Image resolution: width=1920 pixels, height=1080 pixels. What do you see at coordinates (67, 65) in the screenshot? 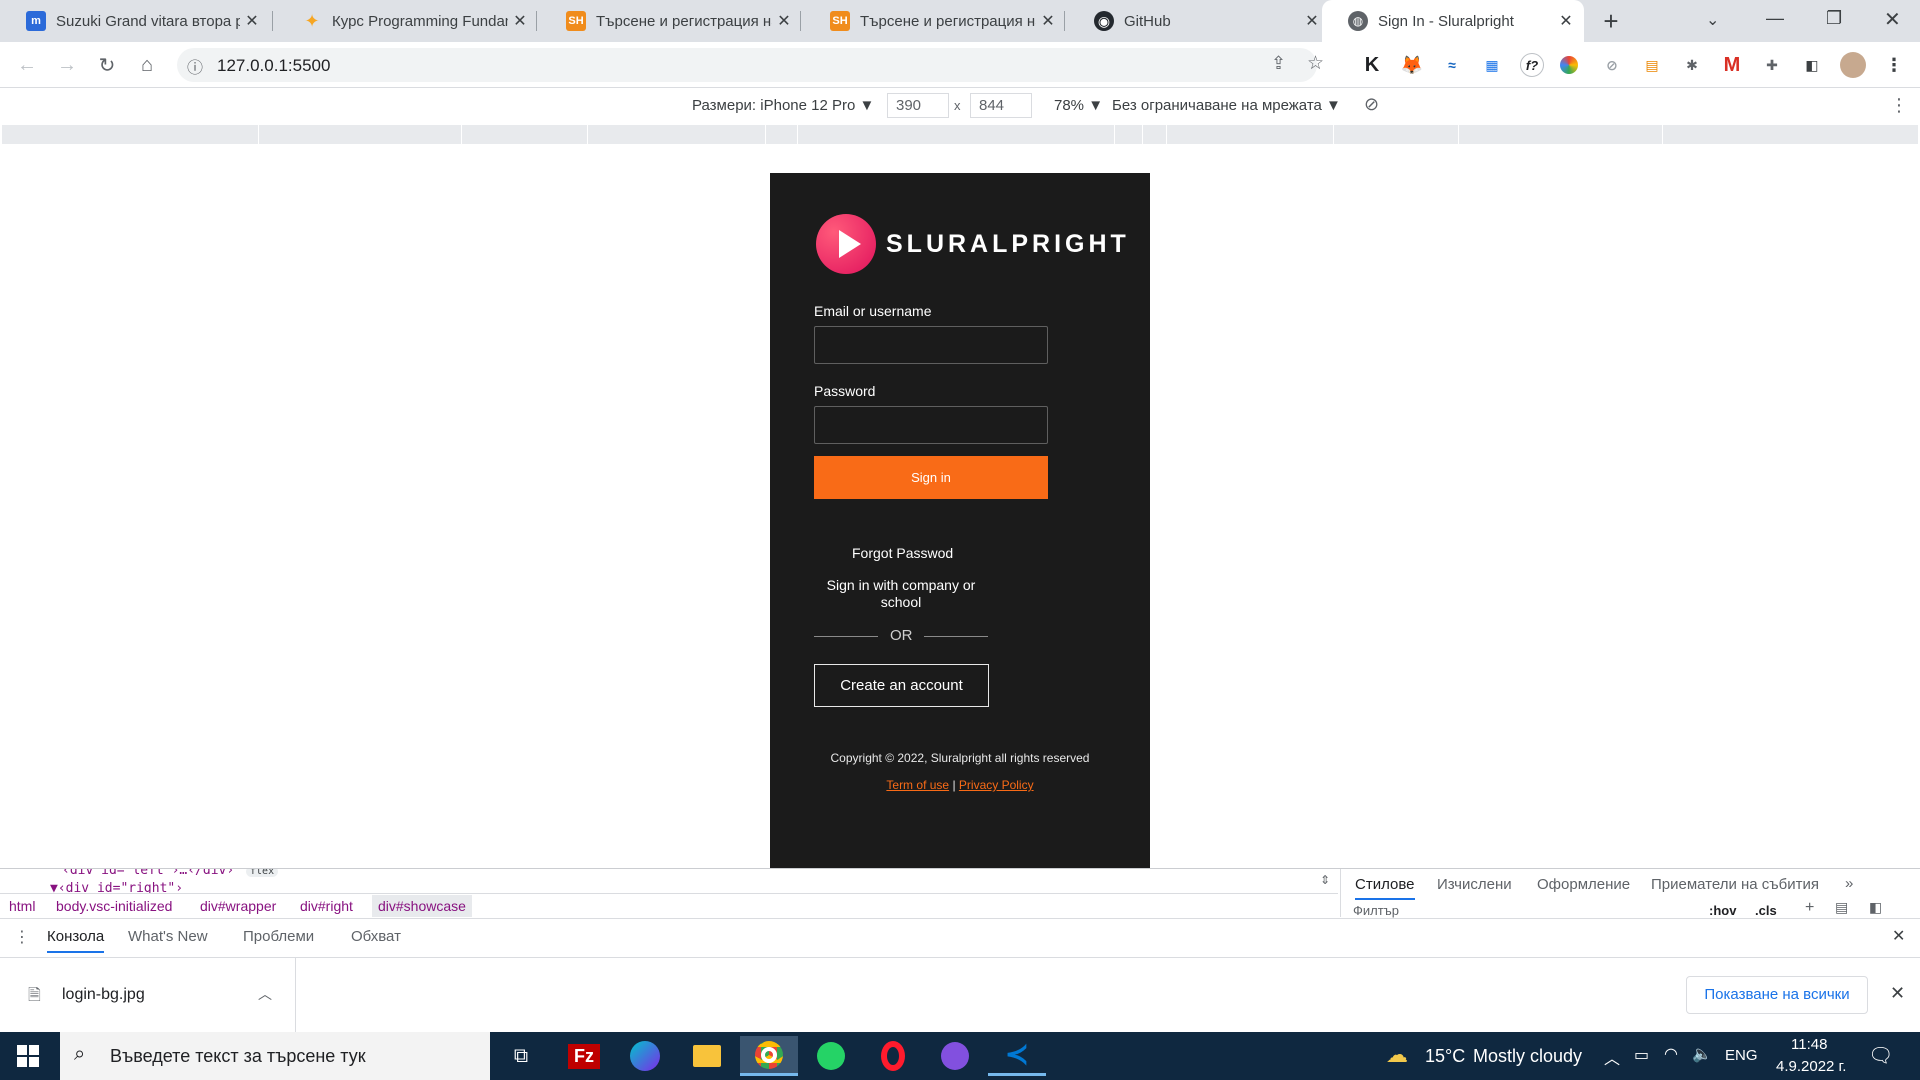
I see `forward-icon: →` at bounding box center [67, 65].